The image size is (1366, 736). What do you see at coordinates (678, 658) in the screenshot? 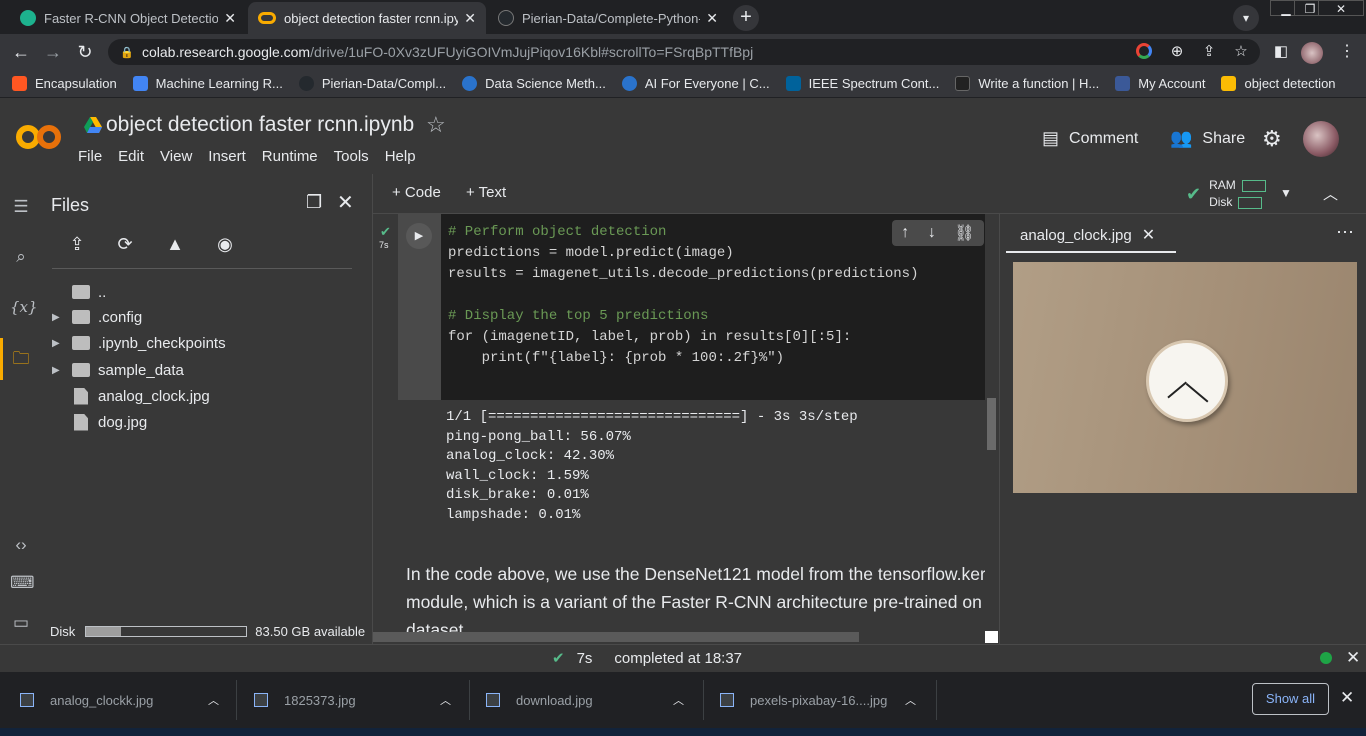
I see `status-message: completed at 18:37` at bounding box center [678, 658].